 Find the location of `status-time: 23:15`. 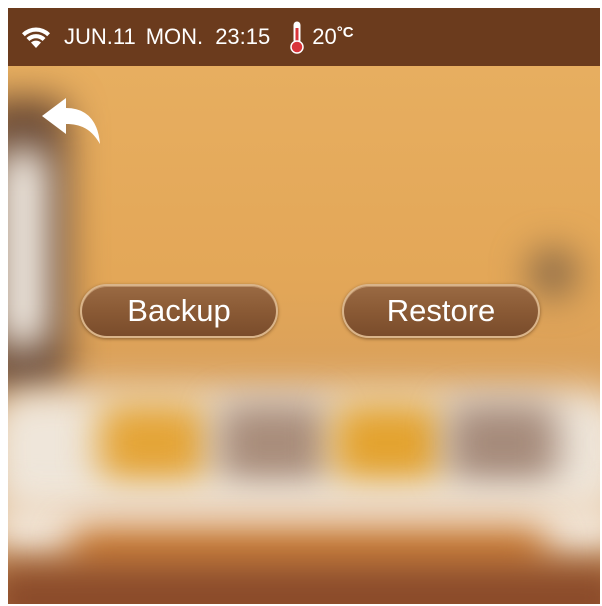

status-time: 23:15 is located at coordinates (243, 36).